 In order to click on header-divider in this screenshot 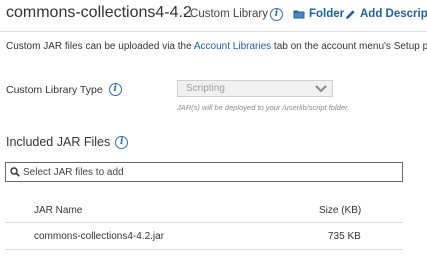, I will do `click(213, 31)`.